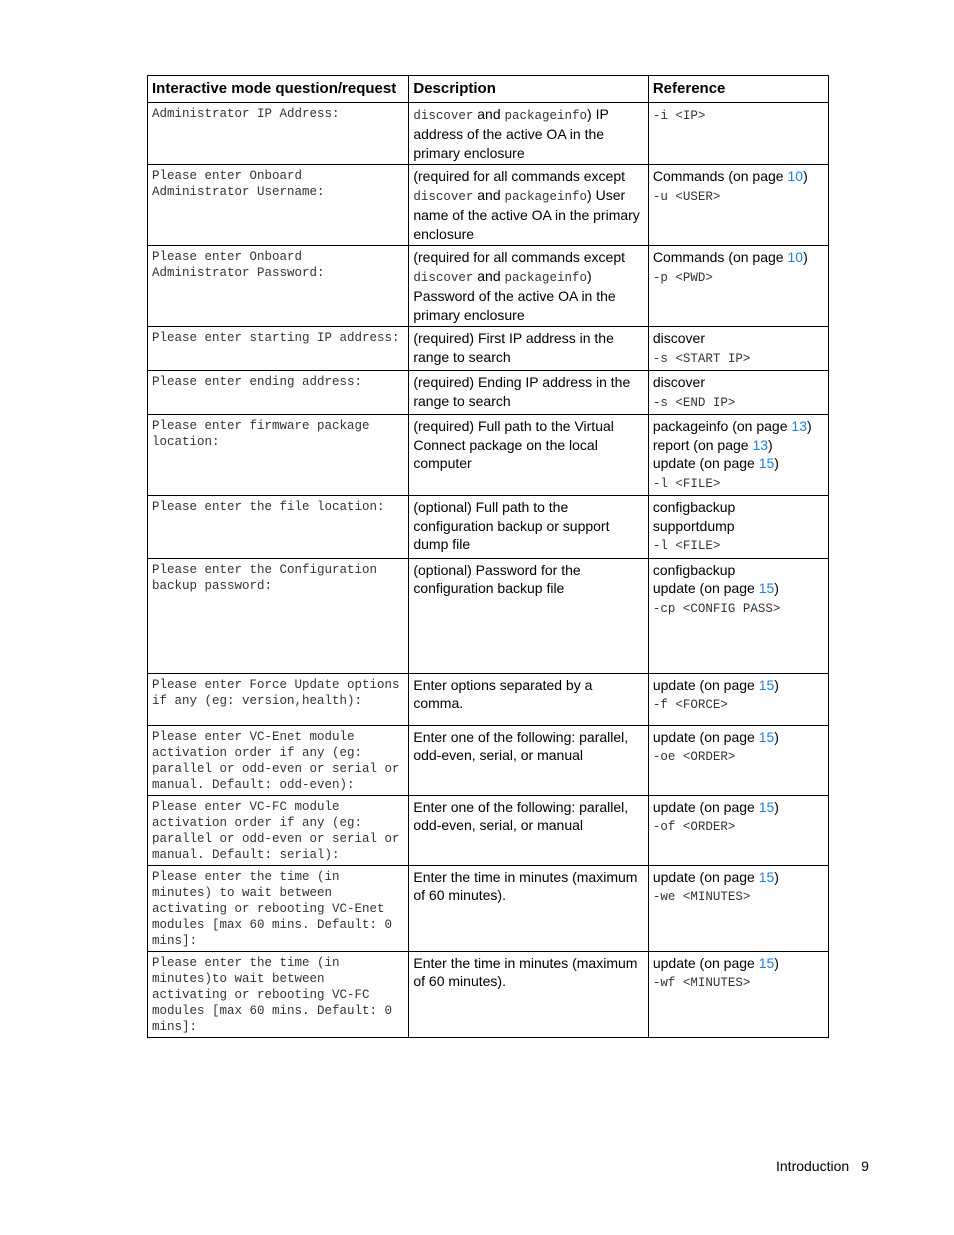 The width and height of the screenshot is (954, 1235). I want to click on page-number: 9, so click(865, 1166).